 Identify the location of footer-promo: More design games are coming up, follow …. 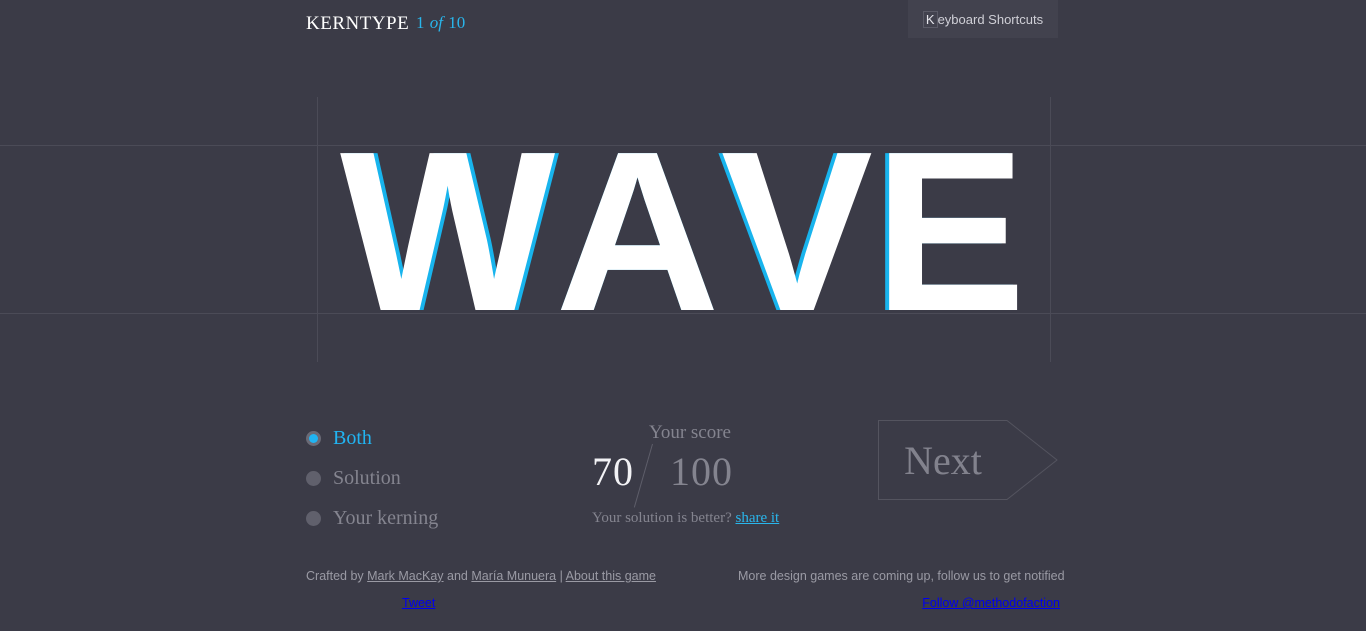
(901, 576).